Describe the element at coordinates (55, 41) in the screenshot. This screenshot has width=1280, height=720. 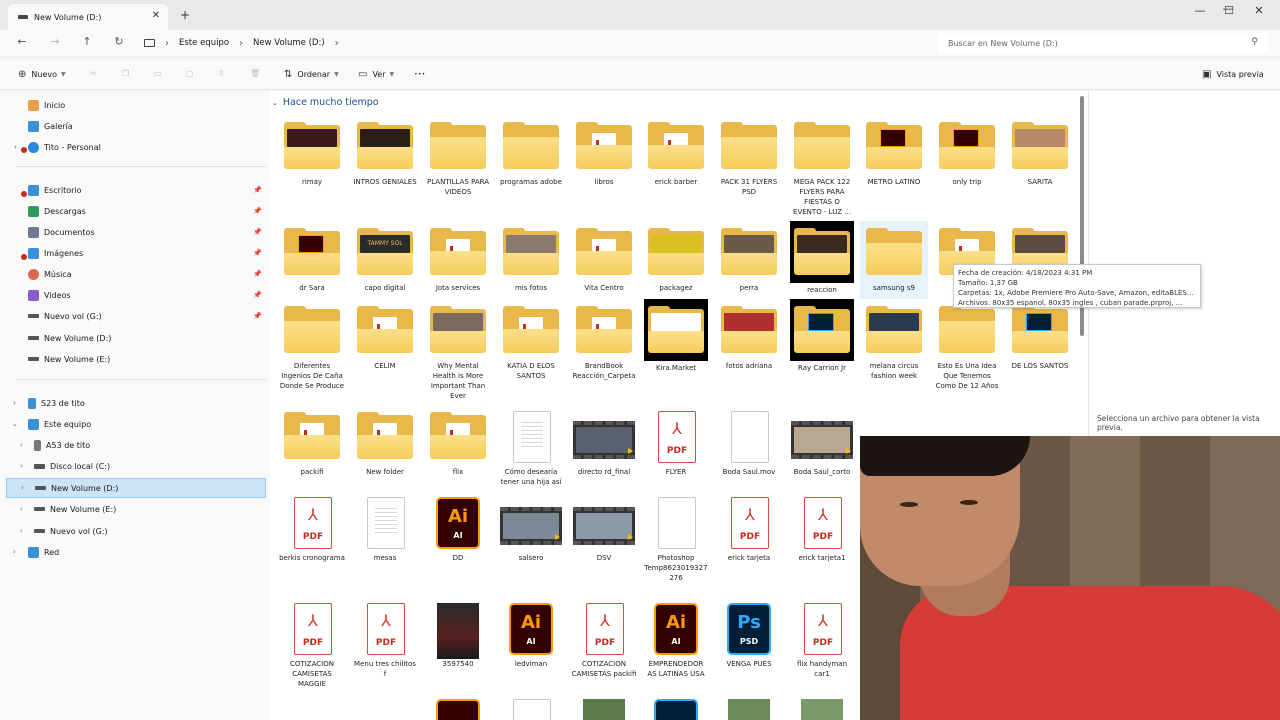
I see `forward-button: →` at that location.